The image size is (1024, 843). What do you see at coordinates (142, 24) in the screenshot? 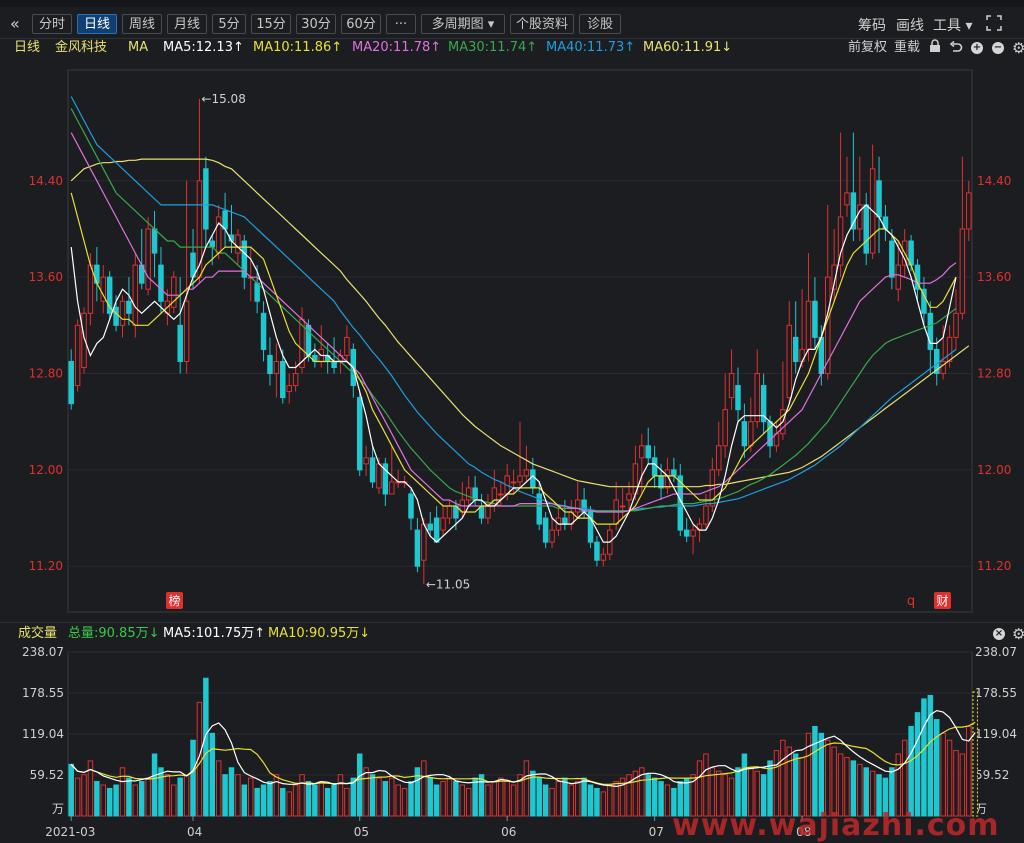
I see `tab-weekly: 周线` at bounding box center [142, 24].